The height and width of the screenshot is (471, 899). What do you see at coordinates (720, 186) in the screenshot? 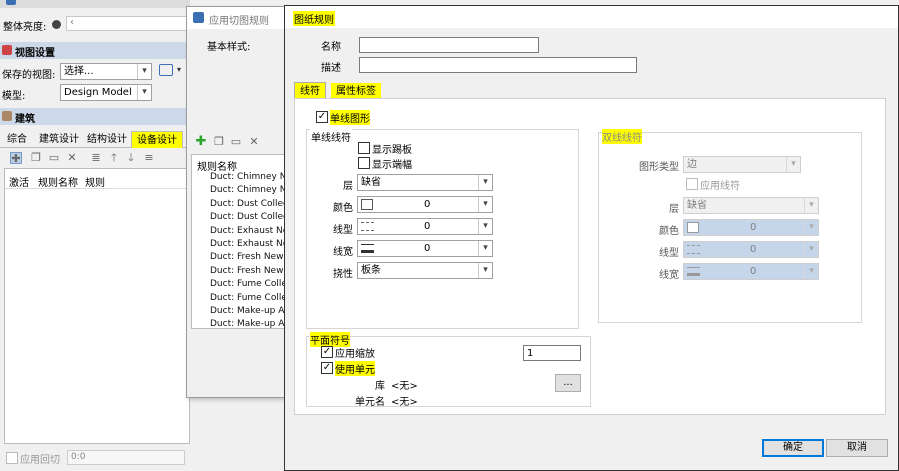
I see `apply-line-label: 应用线符` at bounding box center [720, 186].